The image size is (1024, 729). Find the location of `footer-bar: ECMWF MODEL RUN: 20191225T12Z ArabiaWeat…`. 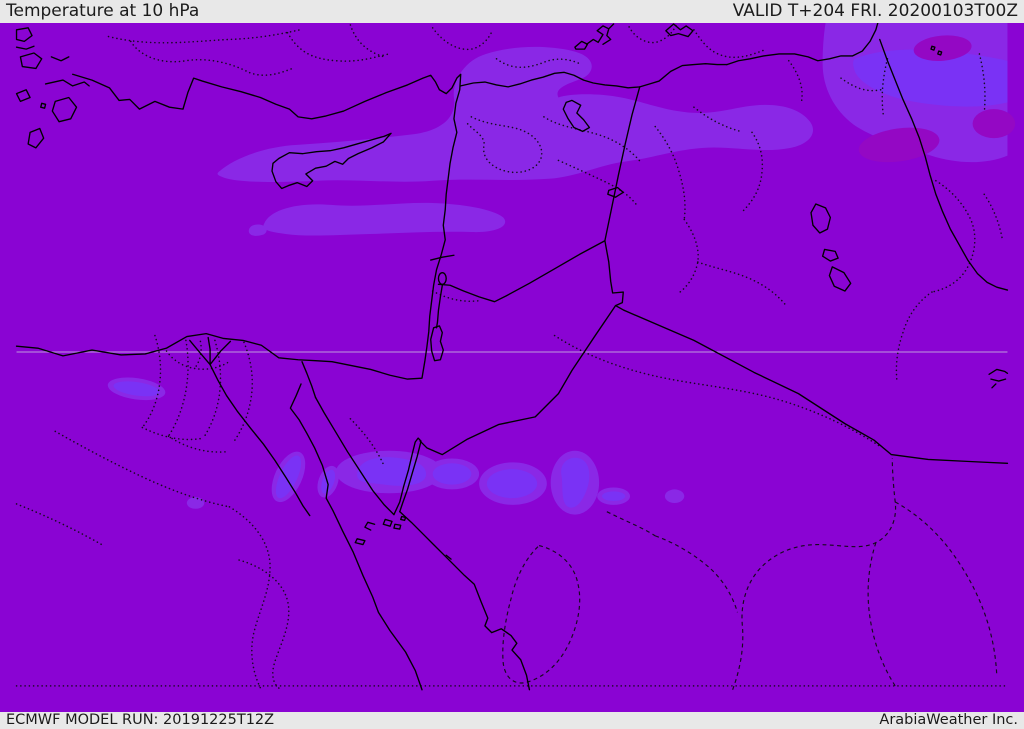

footer-bar: ECMWF MODEL RUN: 20191225T12Z ArabiaWeat… is located at coordinates (512, 720).